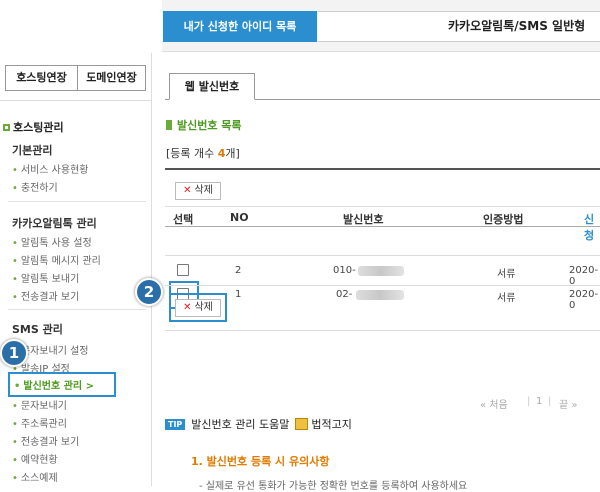  Describe the element at coordinates (175, 424) in the screenshot. I see `tip-tag: TIP` at that location.